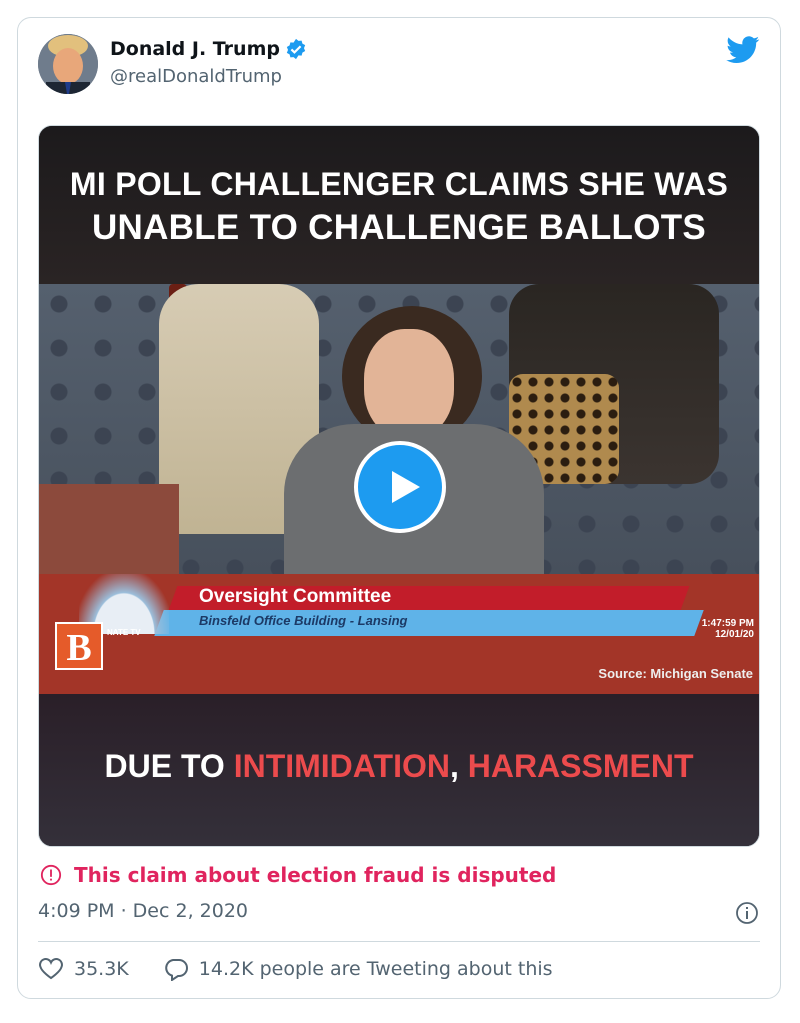  I want to click on channel-label: NATE TV, so click(124, 632).